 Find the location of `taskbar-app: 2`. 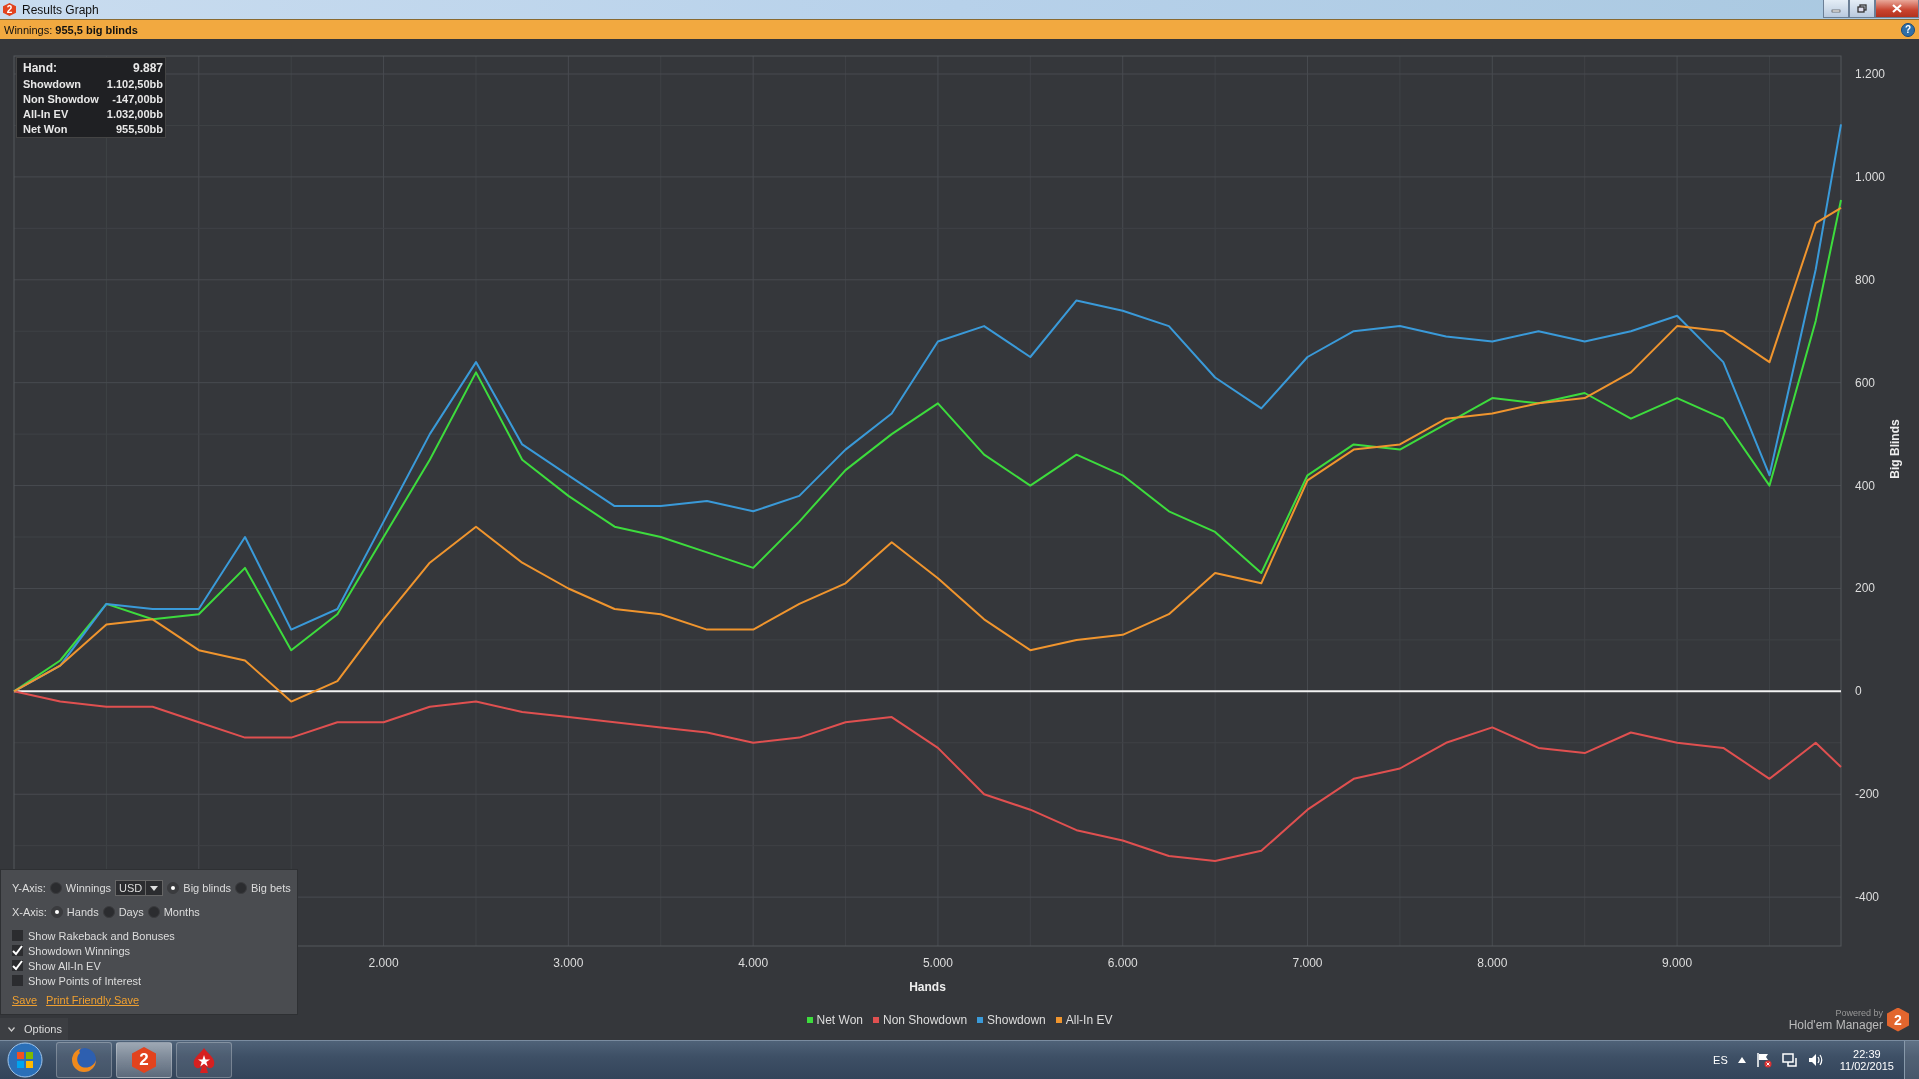

taskbar-app: 2 is located at coordinates (144, 1060).